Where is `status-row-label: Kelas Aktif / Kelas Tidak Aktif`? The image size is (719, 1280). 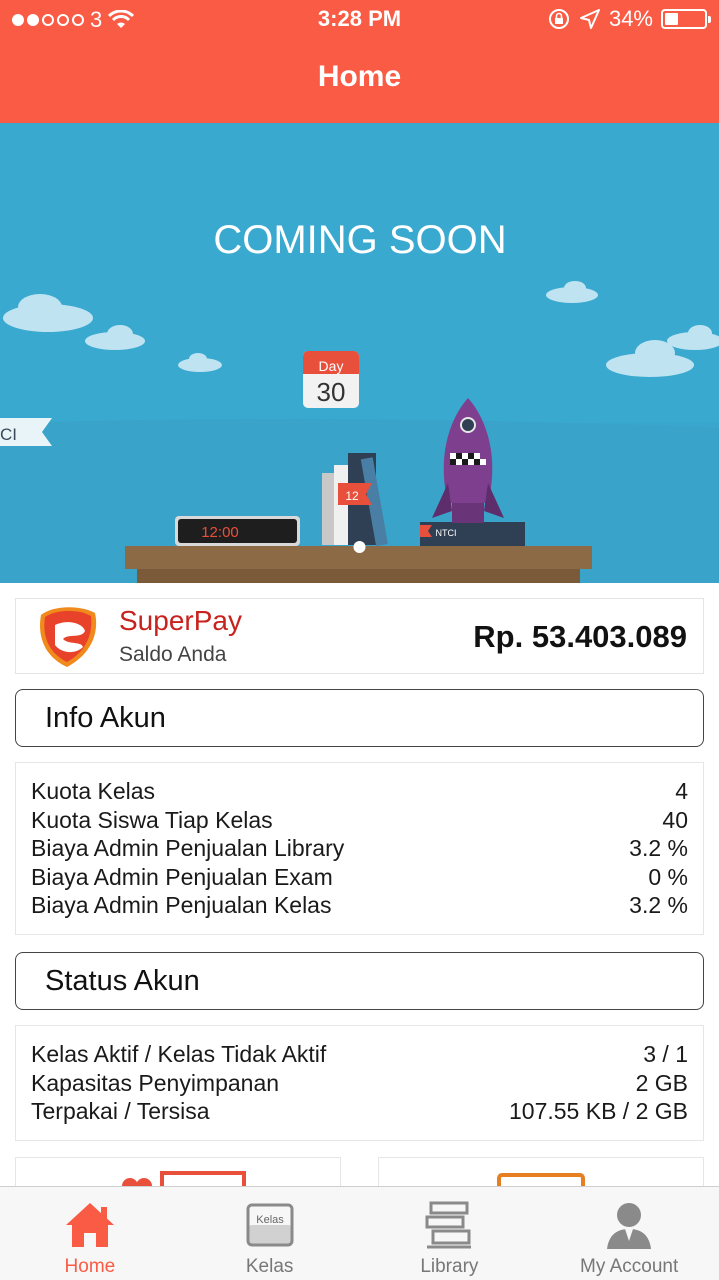
status-row-label: Kelas Aktif / Kelas Tidak Aktif is located at coordinates (179, 1054).